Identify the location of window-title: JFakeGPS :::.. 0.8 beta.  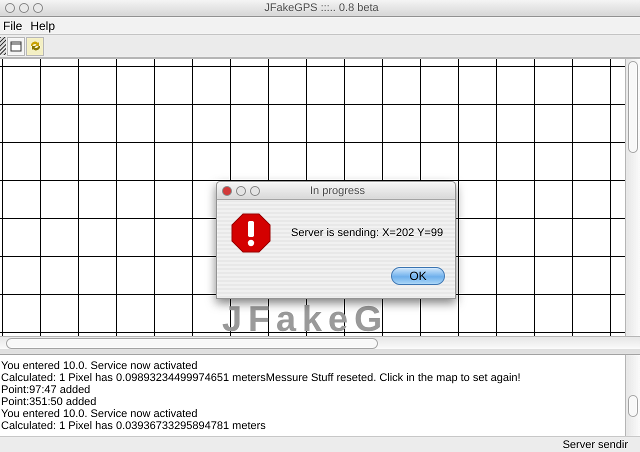
(321, 8).